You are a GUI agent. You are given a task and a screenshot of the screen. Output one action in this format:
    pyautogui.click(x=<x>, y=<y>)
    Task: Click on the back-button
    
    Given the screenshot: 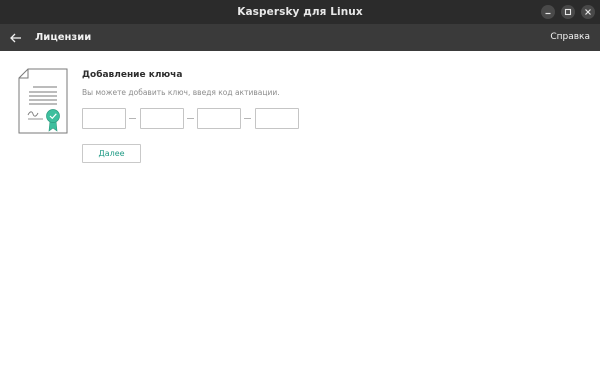 What is the action you would take?
    pyautogui.click(x=16, y=38)
    